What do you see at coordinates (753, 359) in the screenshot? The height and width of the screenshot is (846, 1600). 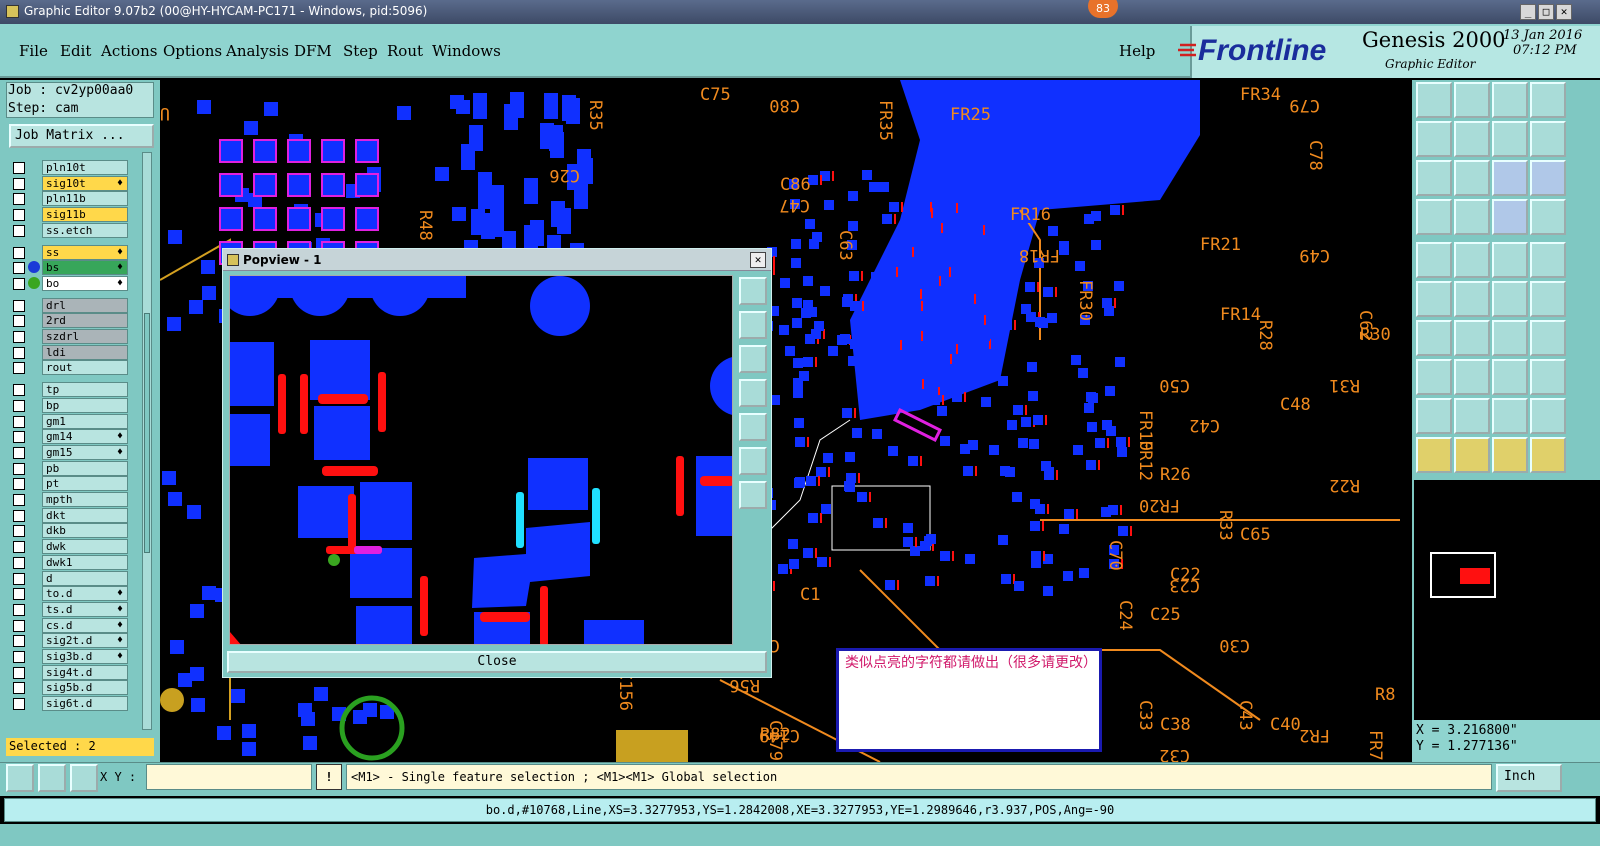 I see `popview-pan-down-icon` at bounding box center [753, 359].